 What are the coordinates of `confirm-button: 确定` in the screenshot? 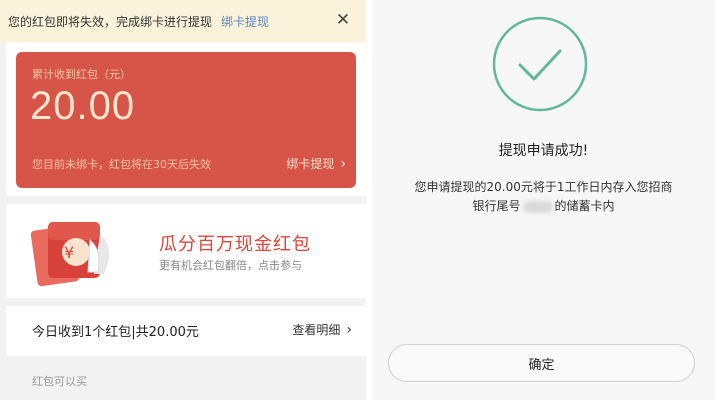 It's located at (541, 363).